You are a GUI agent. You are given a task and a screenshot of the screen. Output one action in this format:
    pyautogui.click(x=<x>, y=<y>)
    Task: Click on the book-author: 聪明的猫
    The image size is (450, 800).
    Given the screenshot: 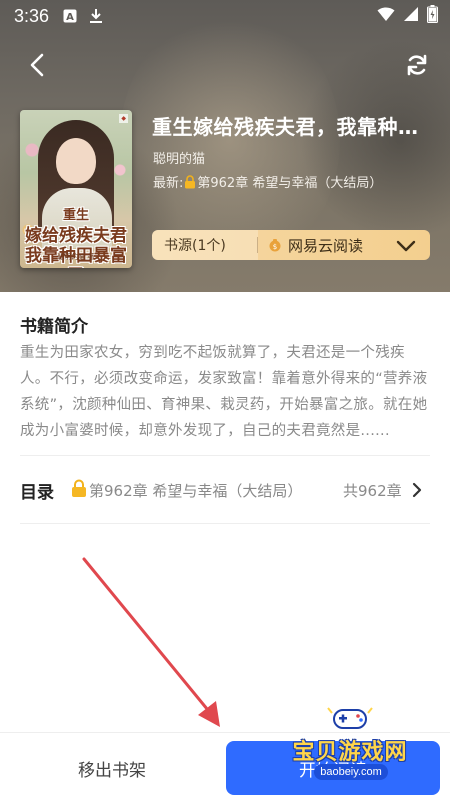 What is the action you would take?
    pyautogui.click(x=179, y=157)
    